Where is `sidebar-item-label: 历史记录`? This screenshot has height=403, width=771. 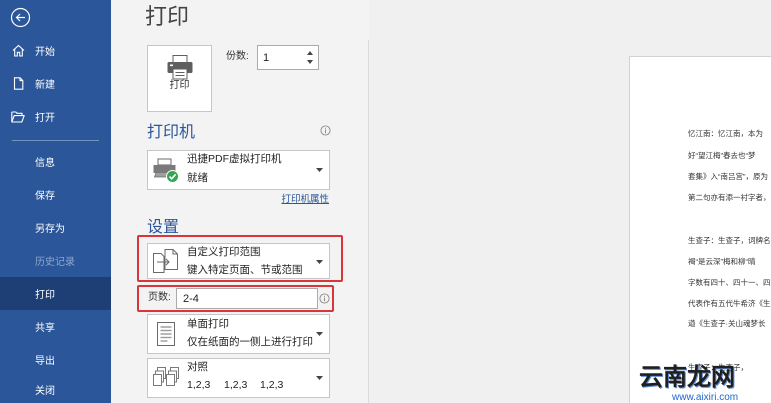
sidebar-item-label: 历史记录 is located at coordinates (55, 262).